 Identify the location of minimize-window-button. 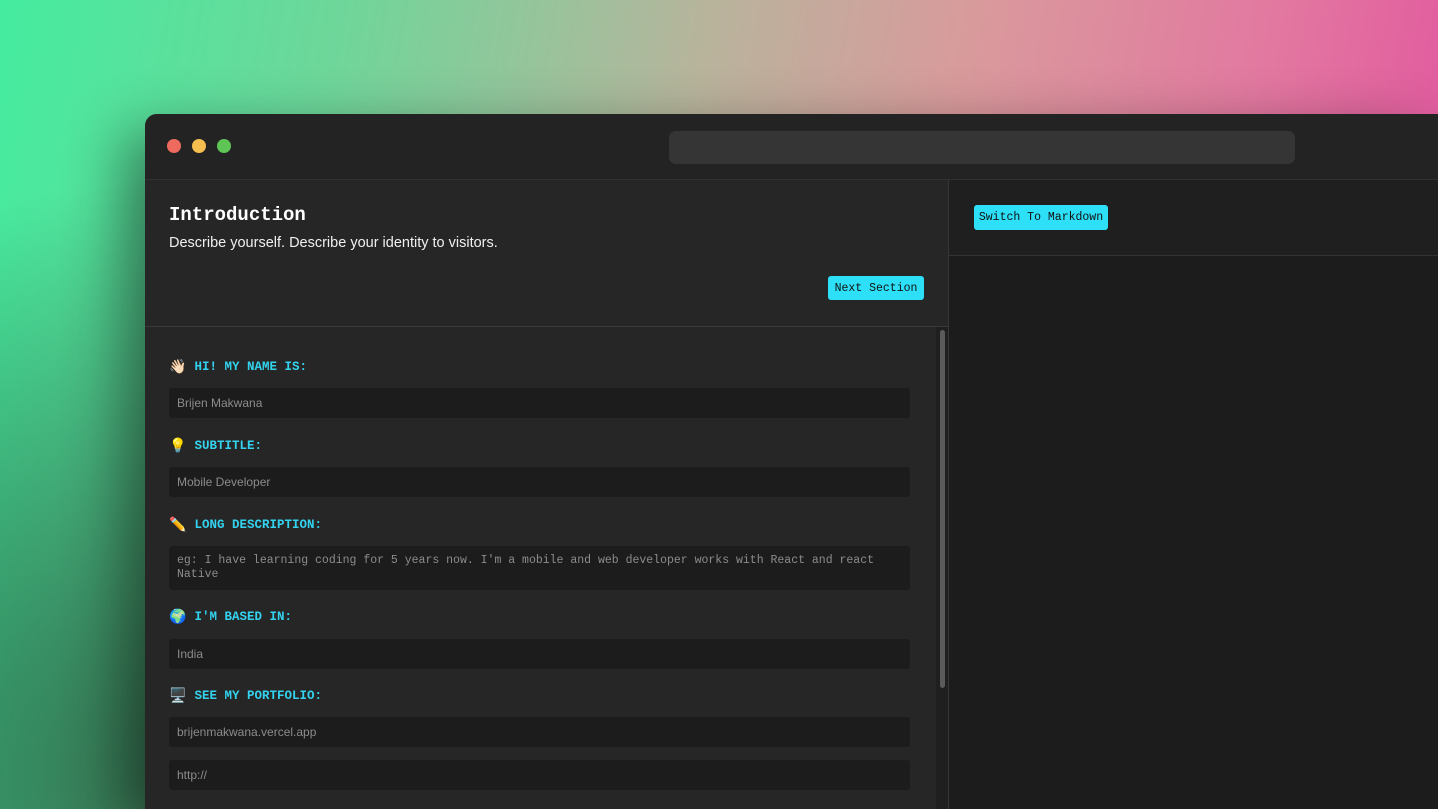
(199, 146).